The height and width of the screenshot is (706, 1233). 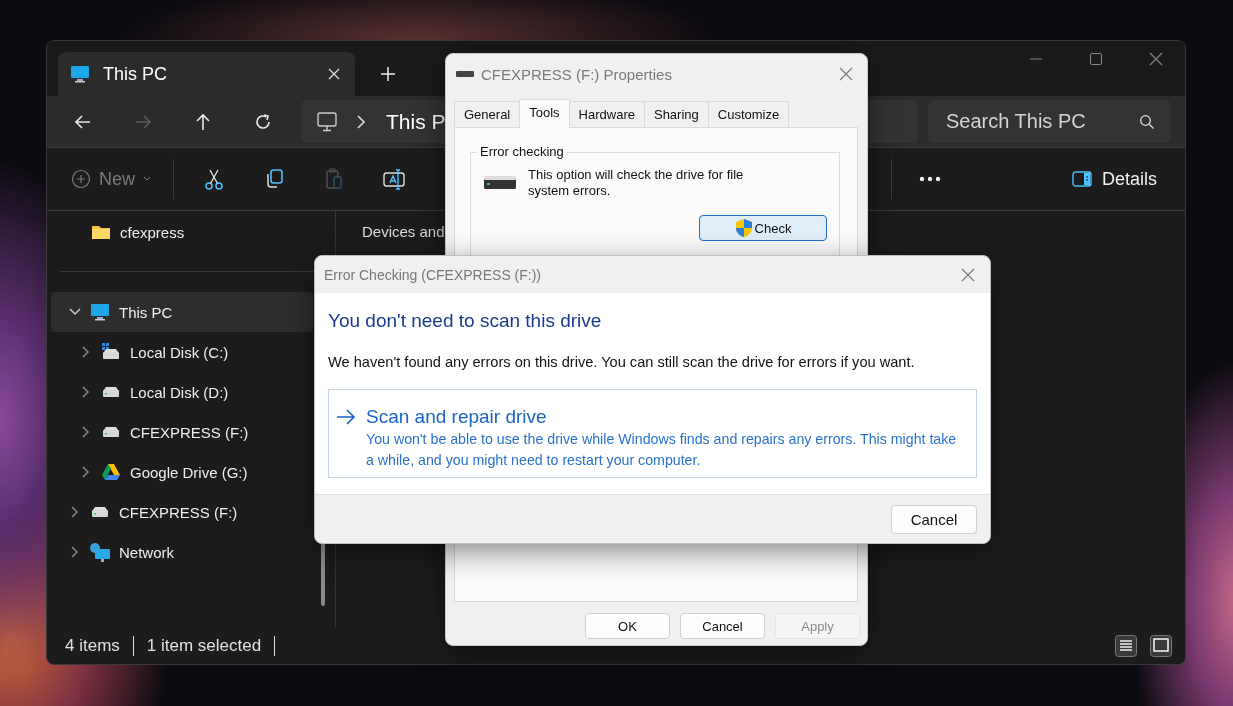 What do you see at coordinates (394, 179) in the screenshot?
I see `rename-icon` at bounding box center [394, 179].